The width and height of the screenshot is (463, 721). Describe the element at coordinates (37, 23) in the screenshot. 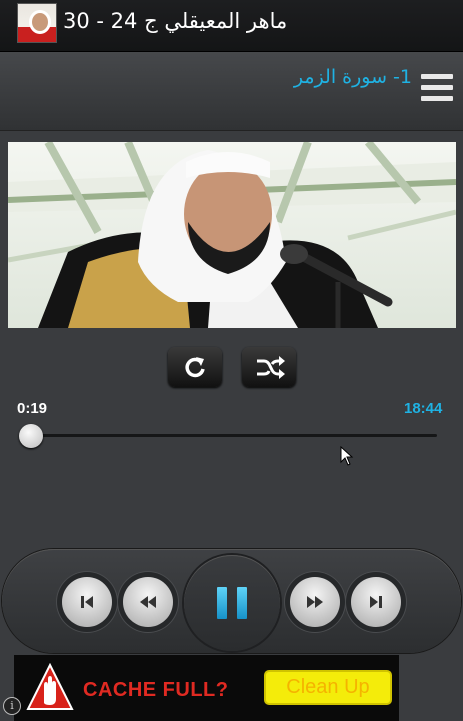

I see `app-icon` at that location.